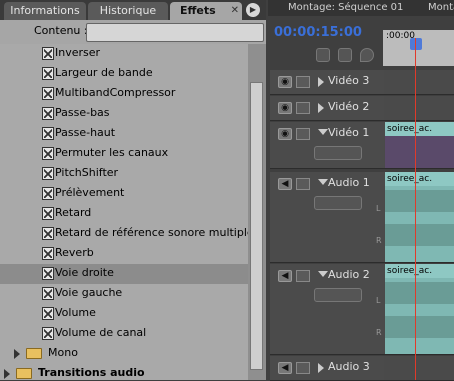 This screenshot has height=381, width=454. What do you see at coordinates (124, 174) in the screenshot?
I see `effect-item: PitchShifter` at bounding box center [124, 174].